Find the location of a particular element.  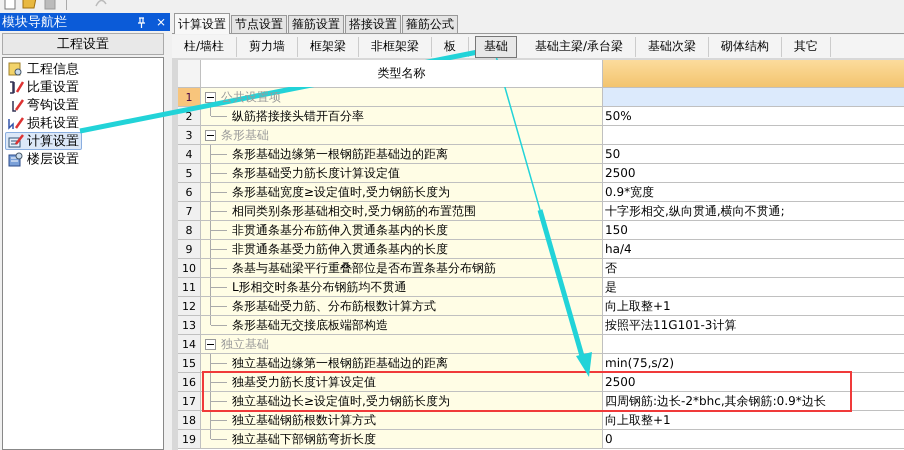

nav-item: 弯钩设置 is located at coordinates (43, 105).